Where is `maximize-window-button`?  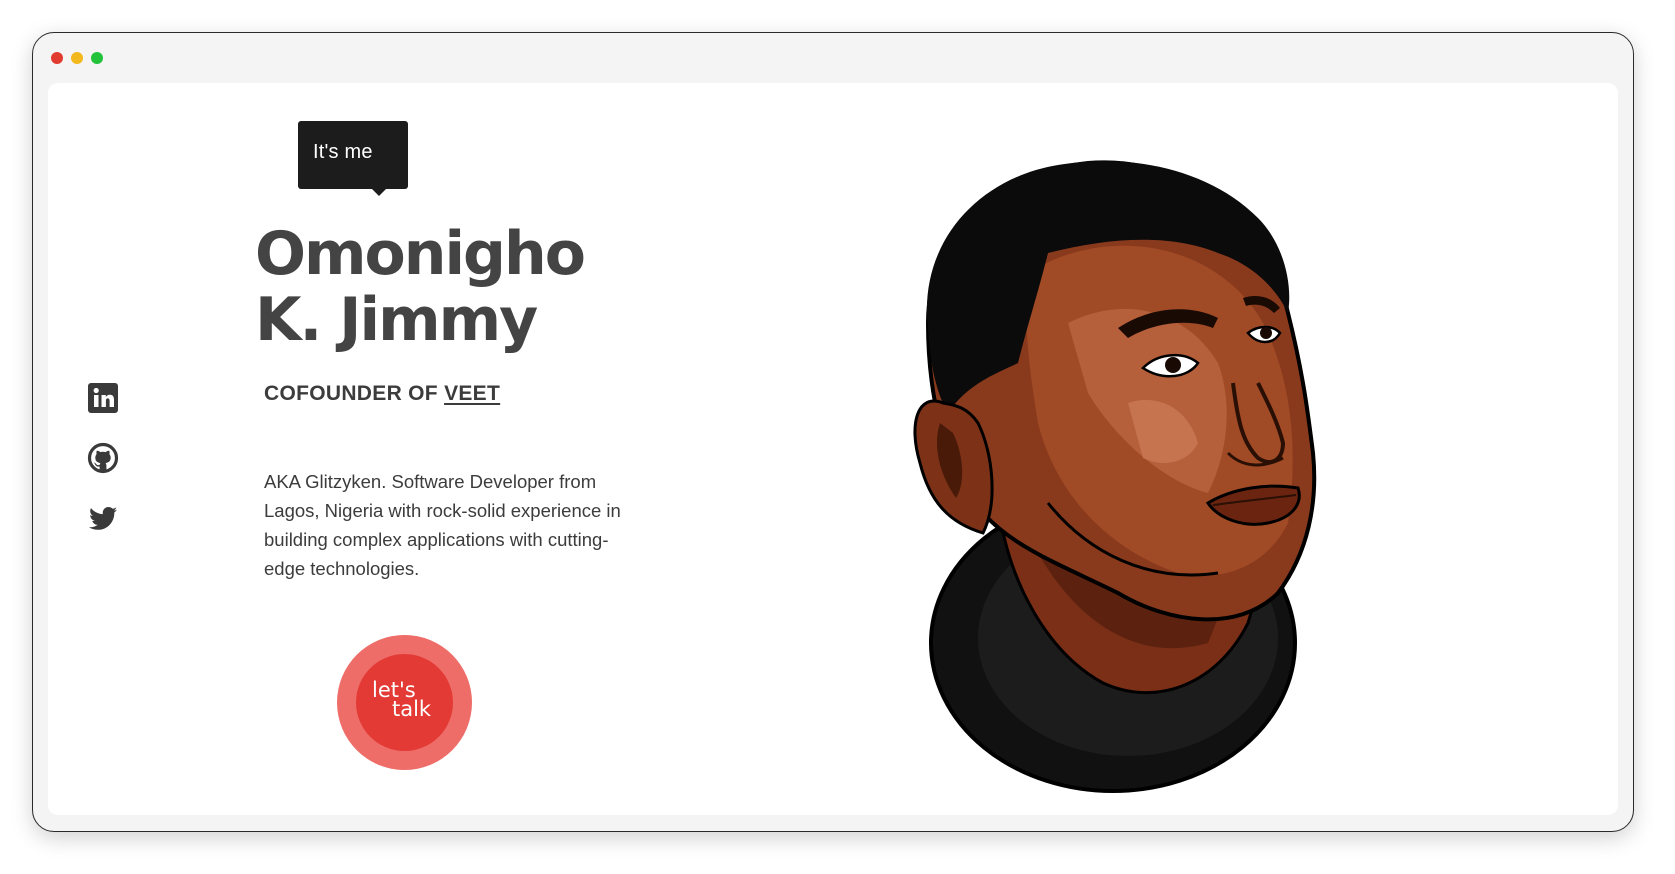
maximize-window-button is located at coordinates (97, 58).